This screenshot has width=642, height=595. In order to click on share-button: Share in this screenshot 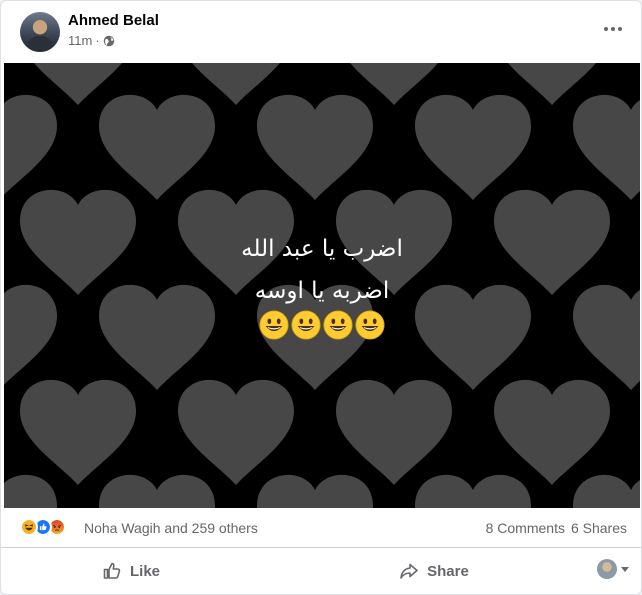, I will do `click(434, 571)`.